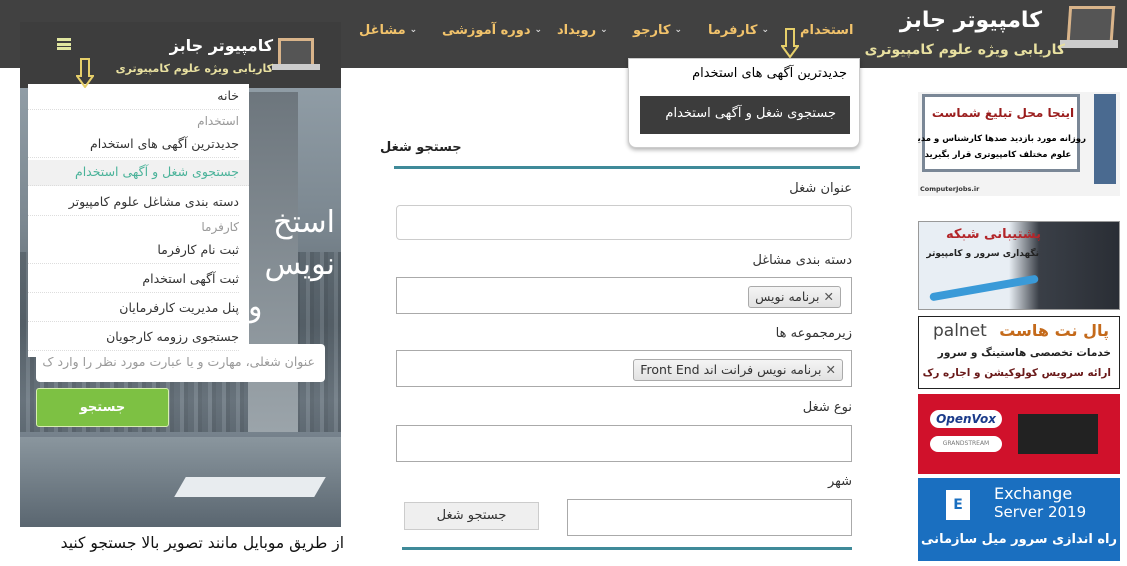  I want to click on form-title: جستجو شغل, so click(421, 147).